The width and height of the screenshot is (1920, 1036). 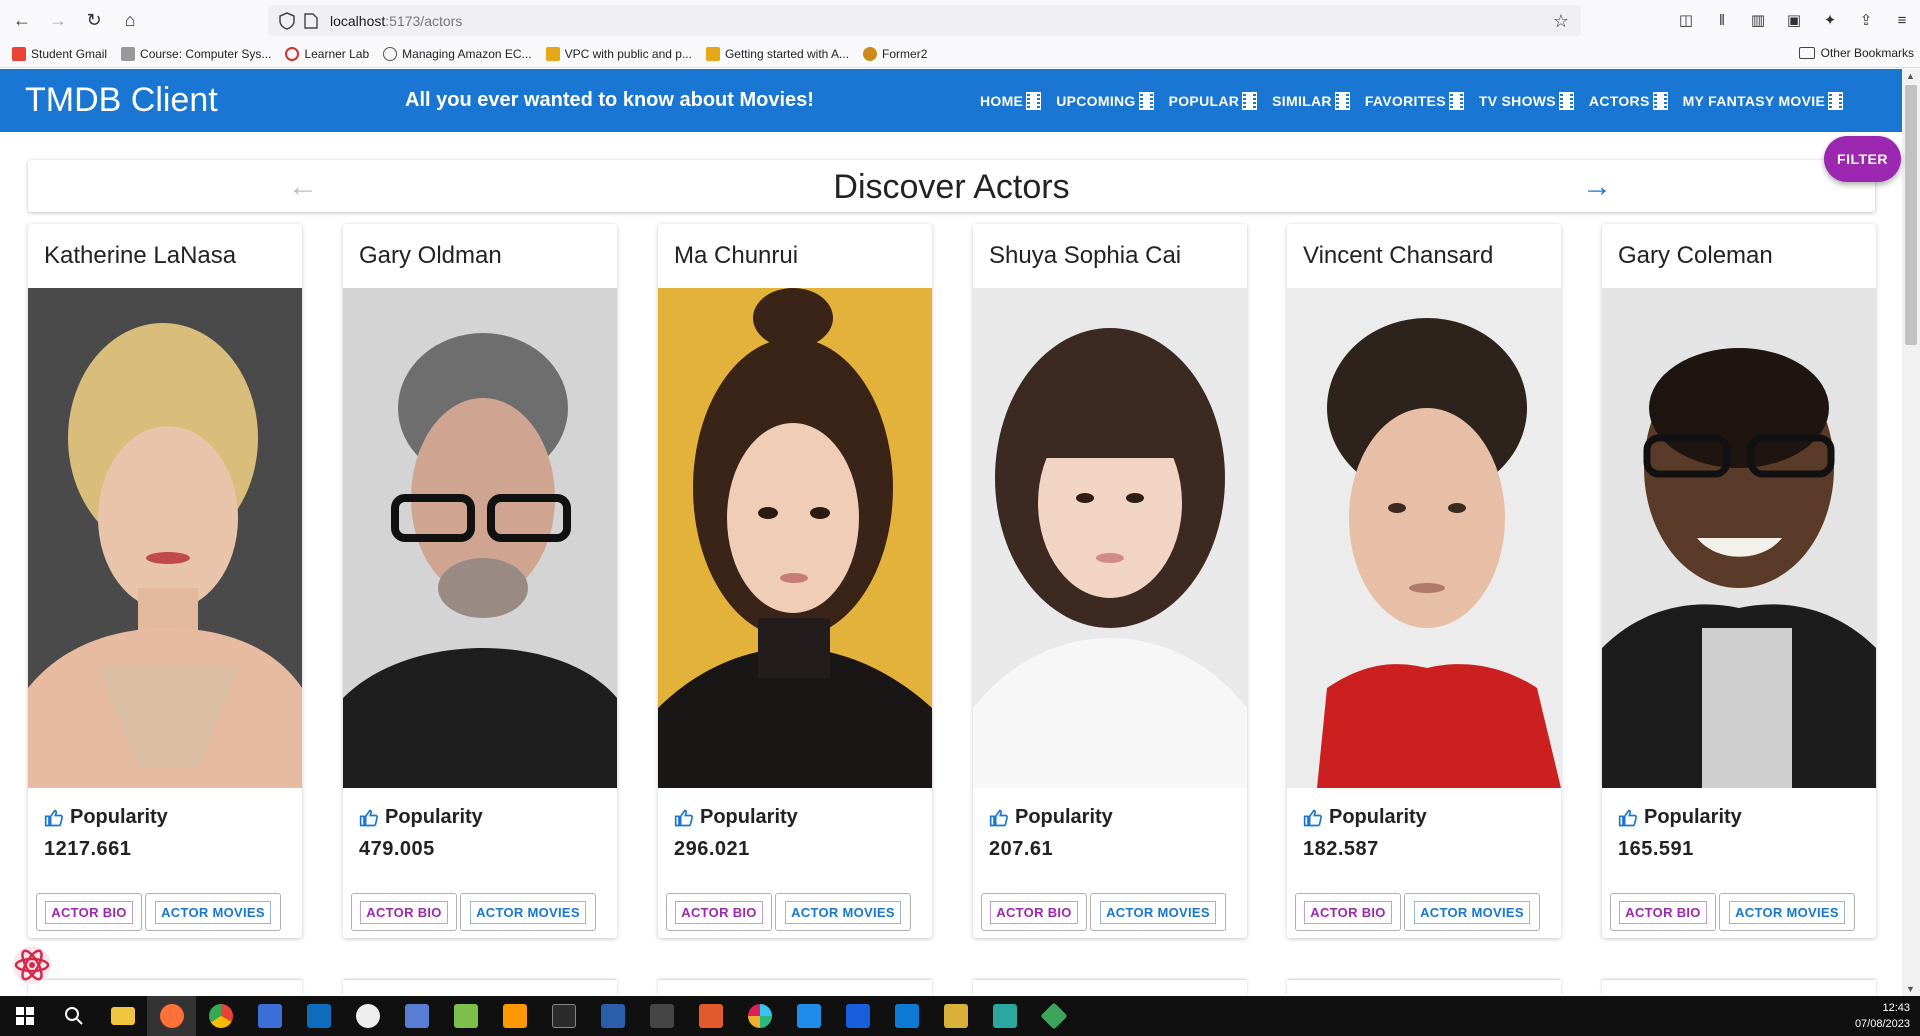 I want to click on notepad-icon, so click(x=465, y=1016).